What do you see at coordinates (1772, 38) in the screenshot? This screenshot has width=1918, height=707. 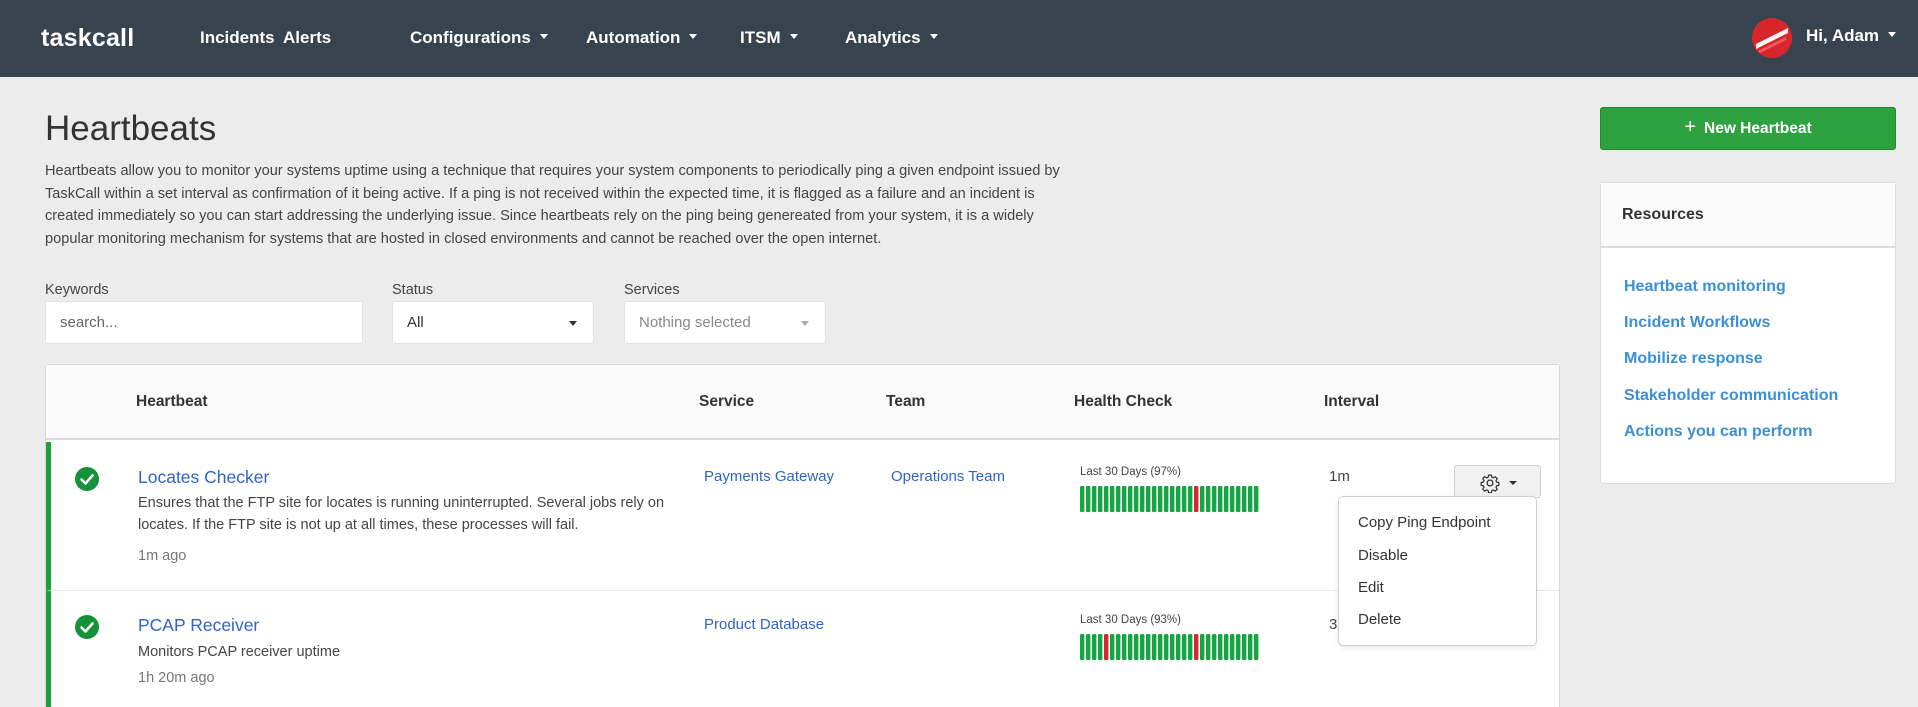 I see `user-avatar` at bounding box center [1772, 38].